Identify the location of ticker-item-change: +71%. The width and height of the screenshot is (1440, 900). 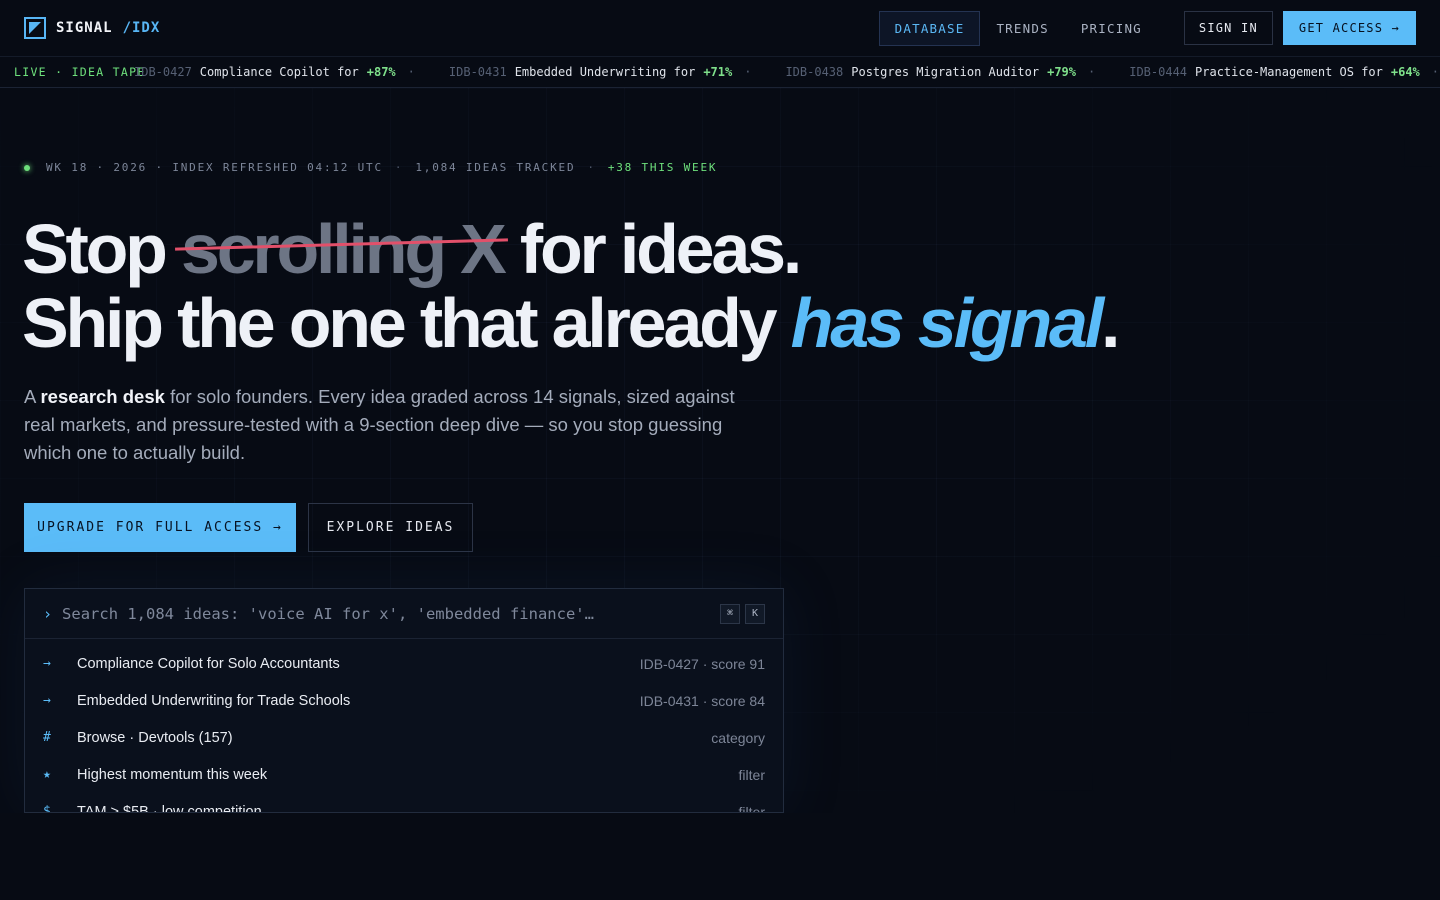
(718, 72).